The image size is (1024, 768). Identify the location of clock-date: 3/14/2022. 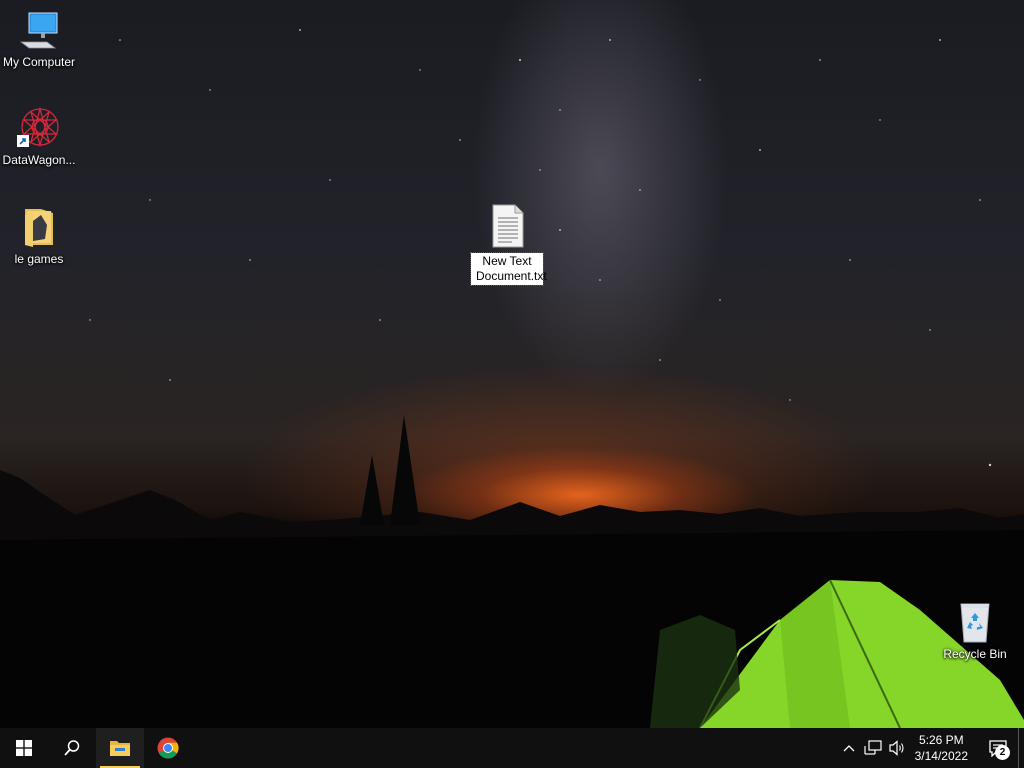
(941, 756).